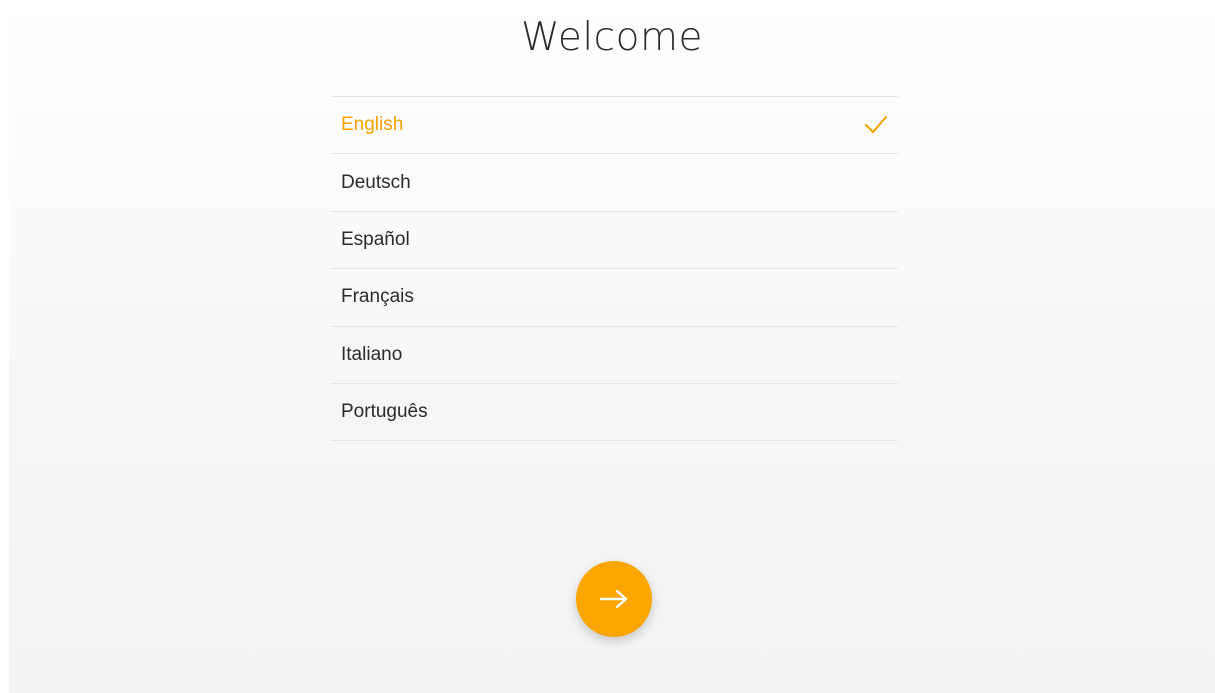 Image resolution: width=1215 pixels, height=693 pixels. Describe the element at coordinates (384, 412) in the screenshot. I see `language-label: Português` at that location.